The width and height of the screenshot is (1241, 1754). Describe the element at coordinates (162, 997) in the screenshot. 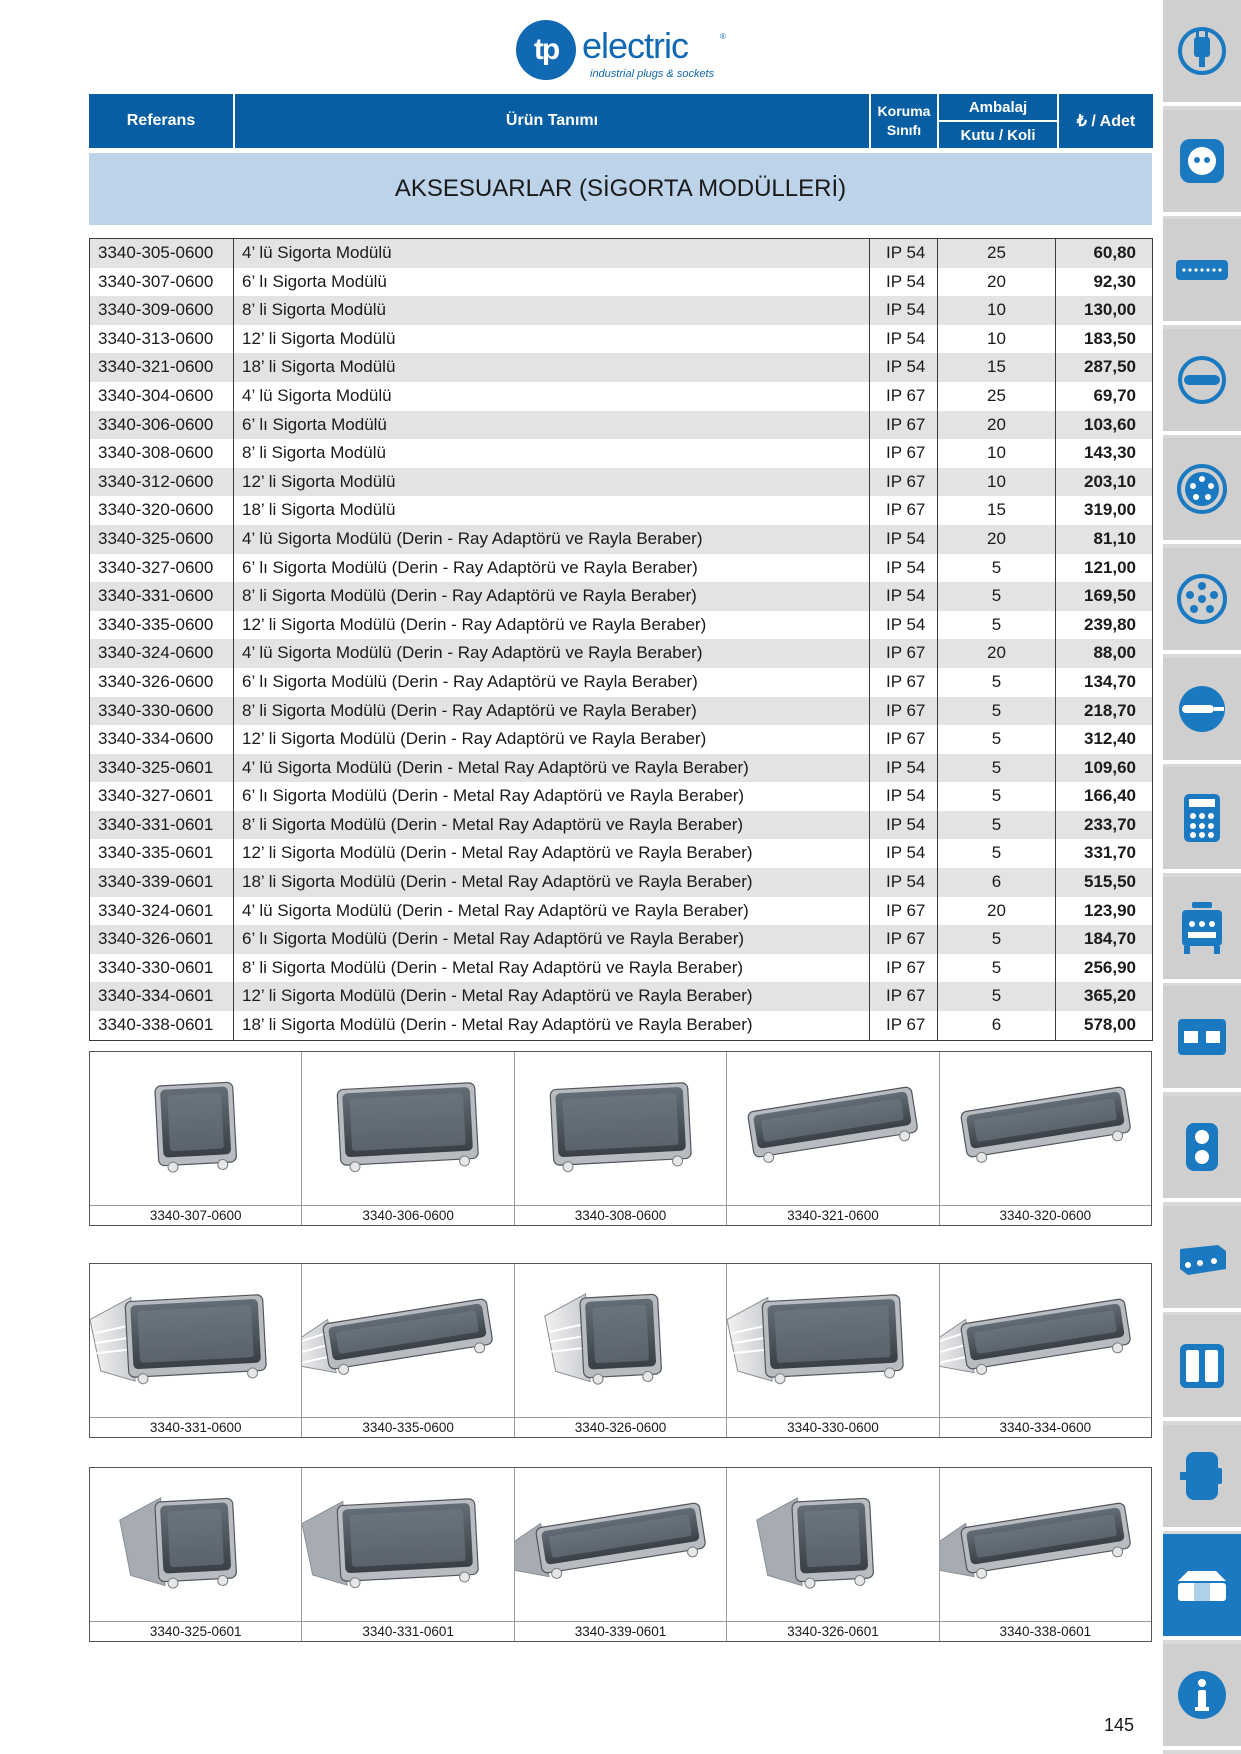

I see `reference-cell: 3340-334-0601` at that location.